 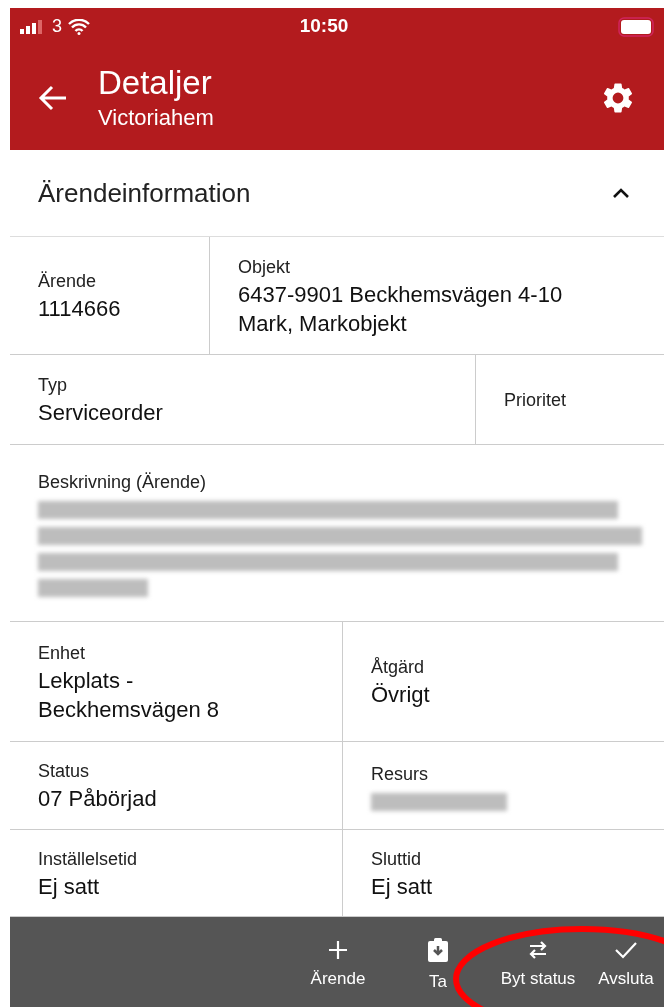 I want to click on field-value: 1114666, so click(x=80, y=309).